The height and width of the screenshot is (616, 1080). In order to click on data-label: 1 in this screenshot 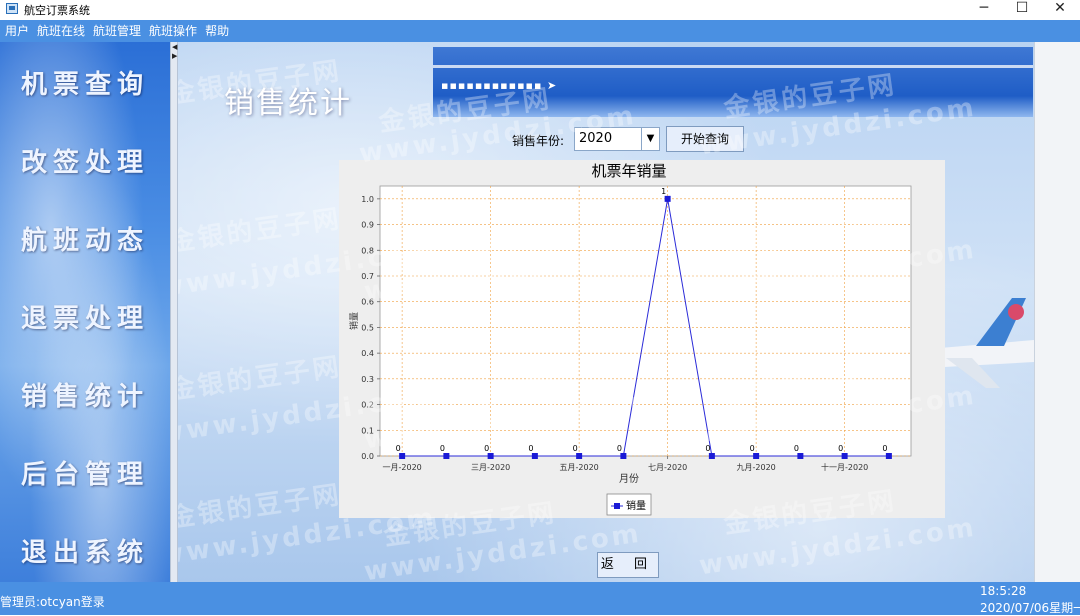, I will do `click(663, 191)`.